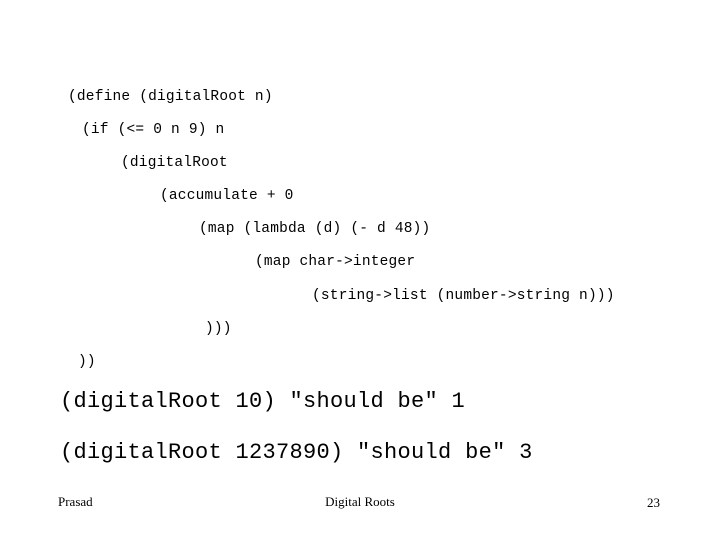  I want to click on code-line: ))), so click(218, 329).